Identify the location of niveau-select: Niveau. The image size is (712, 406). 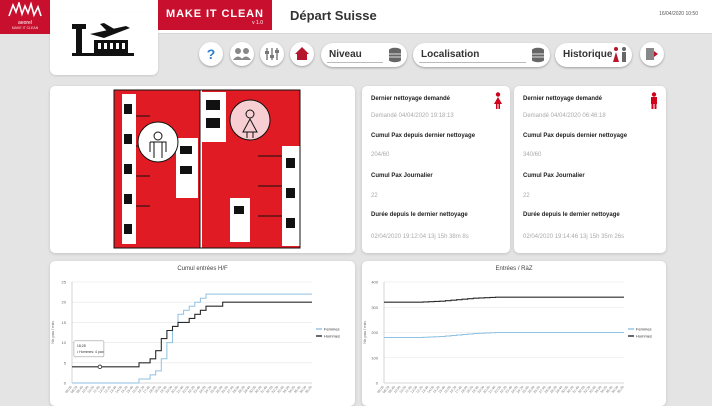
(364, 55).